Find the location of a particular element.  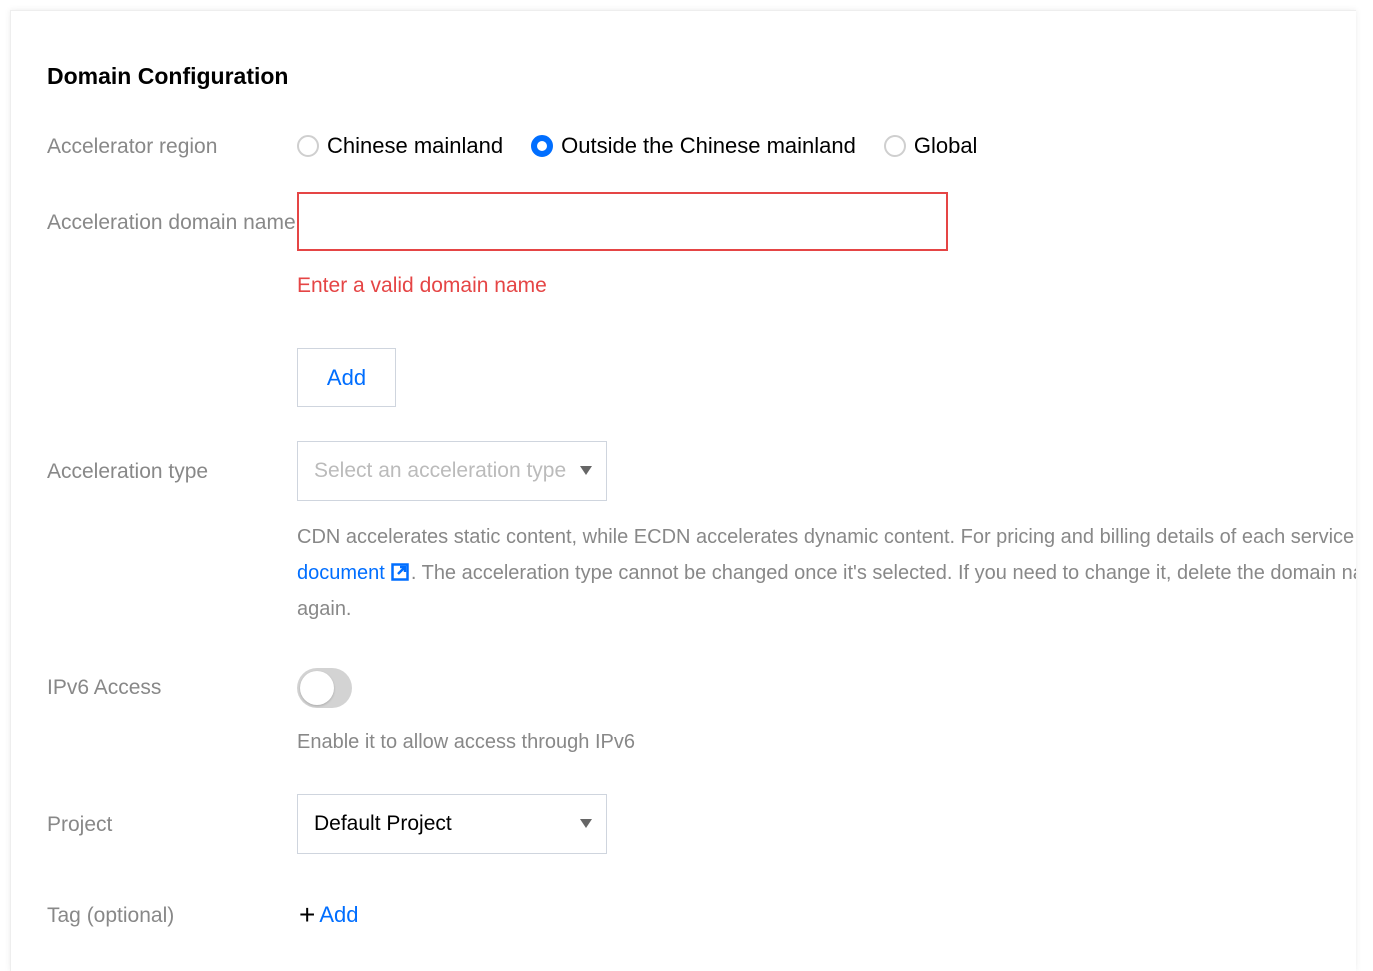

add-tag-label: Add is located at coordinates (339, 914).